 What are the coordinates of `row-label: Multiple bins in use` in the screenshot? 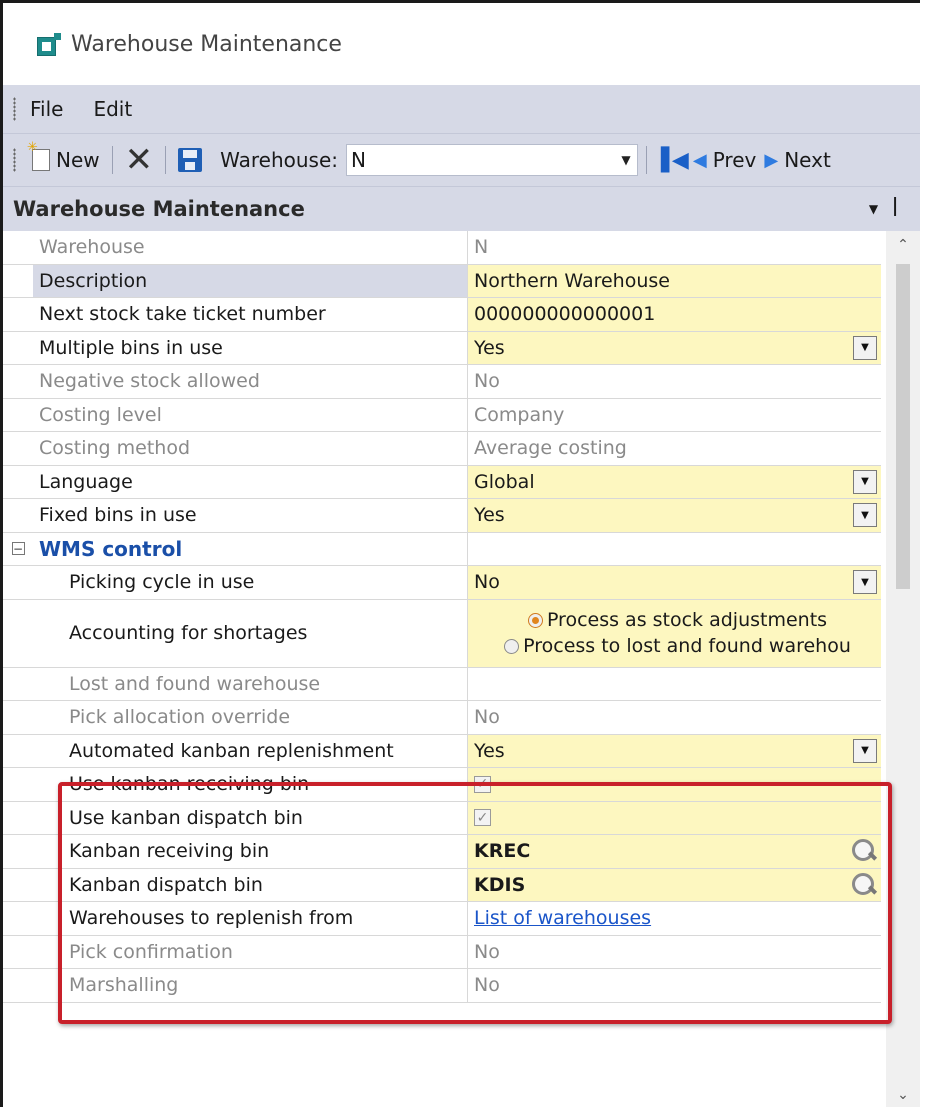 It's located at (250, 347).